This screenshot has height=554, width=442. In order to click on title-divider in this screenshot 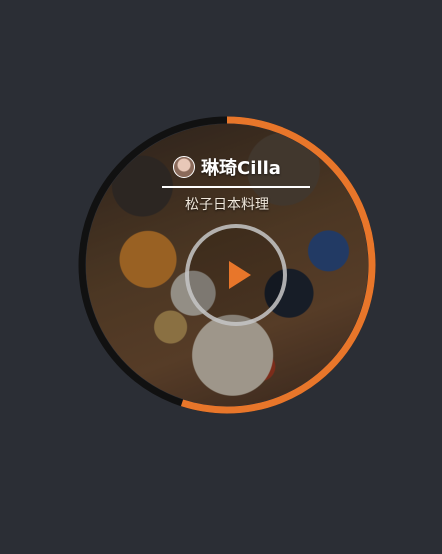, I will do `click(236, 187)`.